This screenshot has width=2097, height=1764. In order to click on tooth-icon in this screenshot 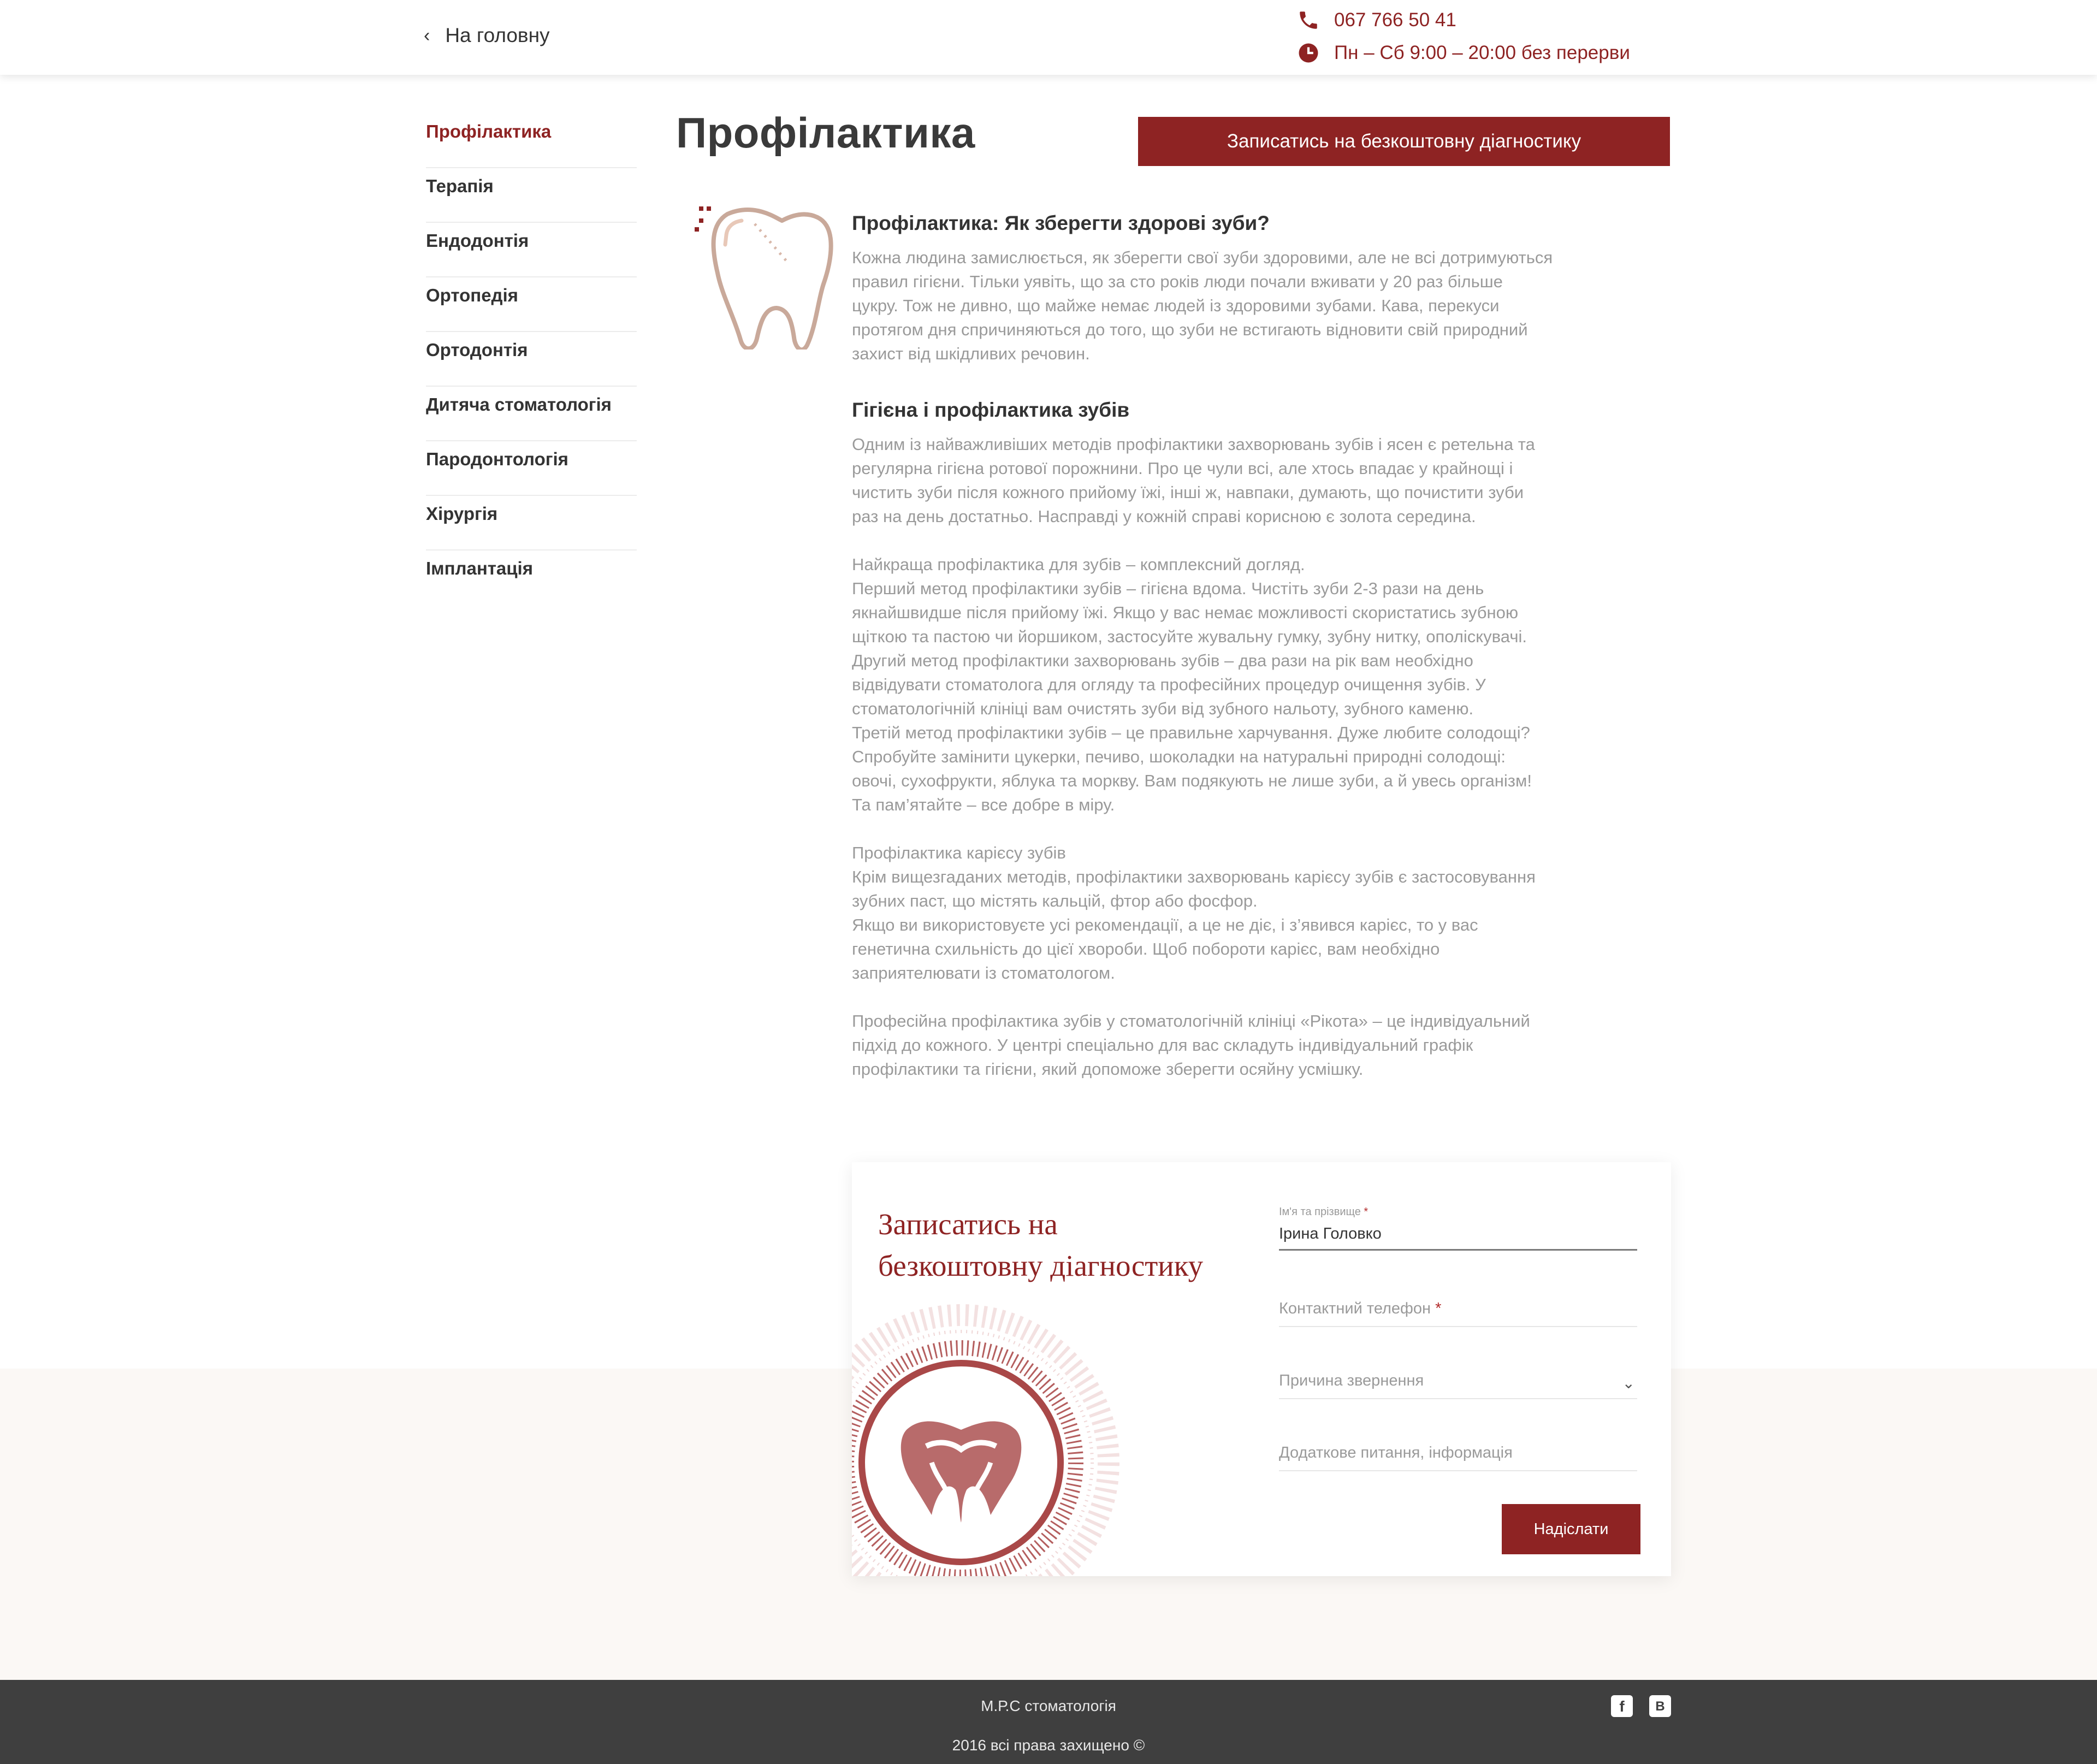, I will do `click(764, 278)`.